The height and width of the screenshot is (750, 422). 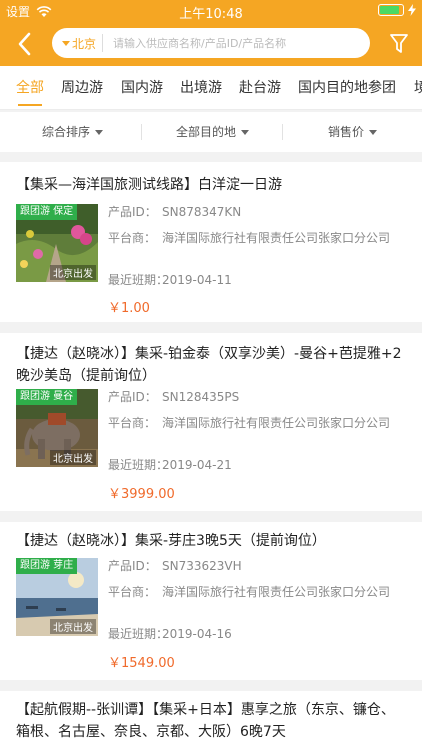 What do you see at coordinates (202, 212) in the screenshot?
I see `product-id-value: SN878347KN` at bounding box center [202, 212].